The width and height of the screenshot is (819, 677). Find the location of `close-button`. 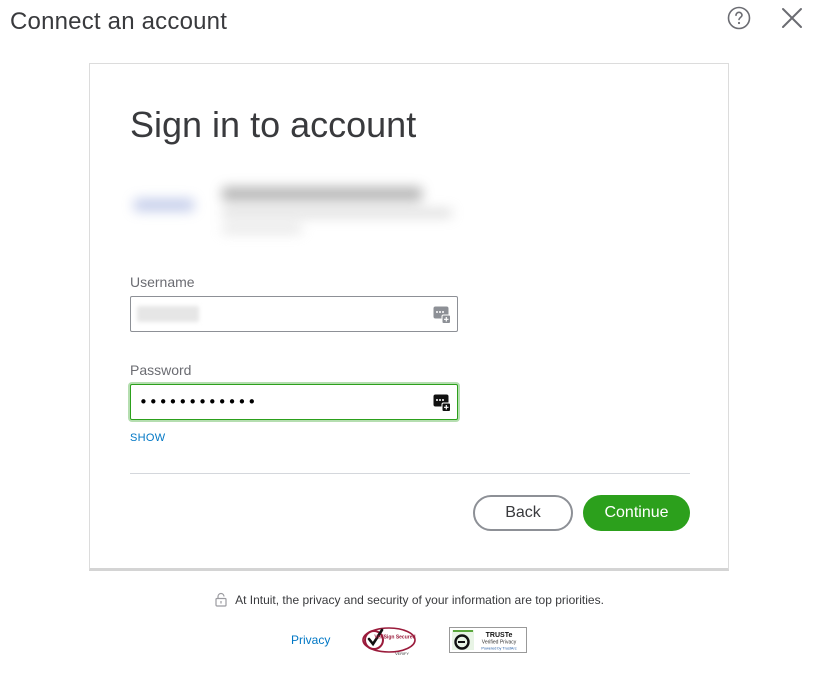

close-button is located at coordinates (792, 18).